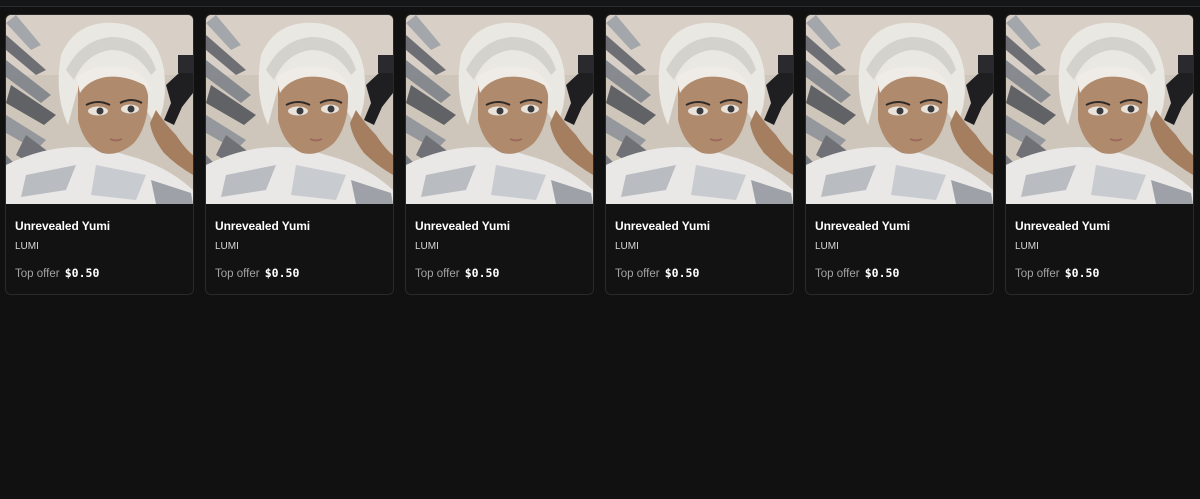 This screenshot has height=499, width=1200. Describe the element at coordinates (600, 3) in the screenshot. I see `top-toolbar-strip` at that location.